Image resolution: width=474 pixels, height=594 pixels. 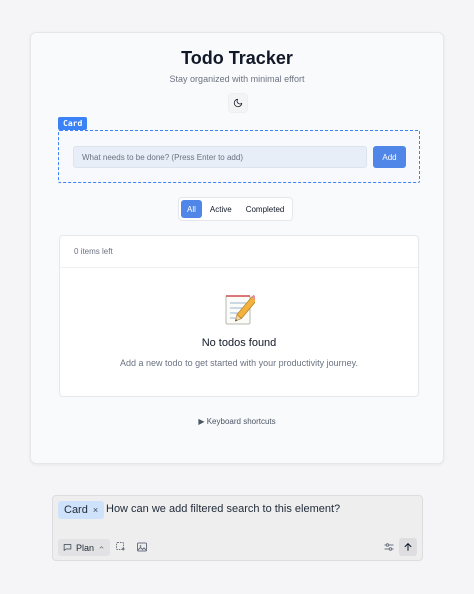 I want to click on add-button: Add, so click(x=389, y=157).